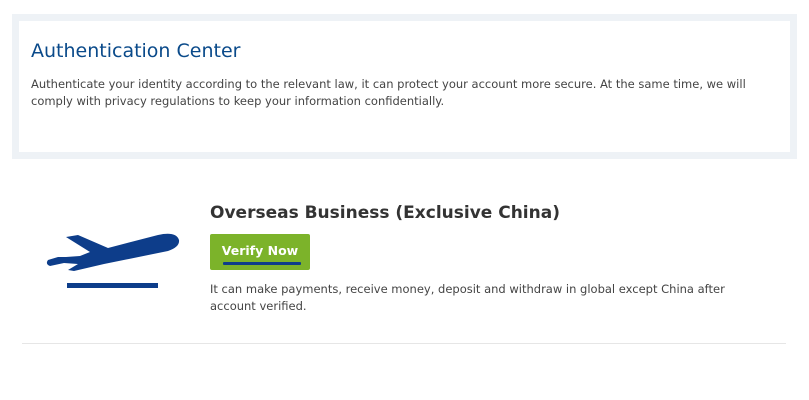 The height and width of the screenshot is (400, 809). What do you see at coordinates (404, 343) in the screenshot?
I see `divider` at bounding box center [404, 343].